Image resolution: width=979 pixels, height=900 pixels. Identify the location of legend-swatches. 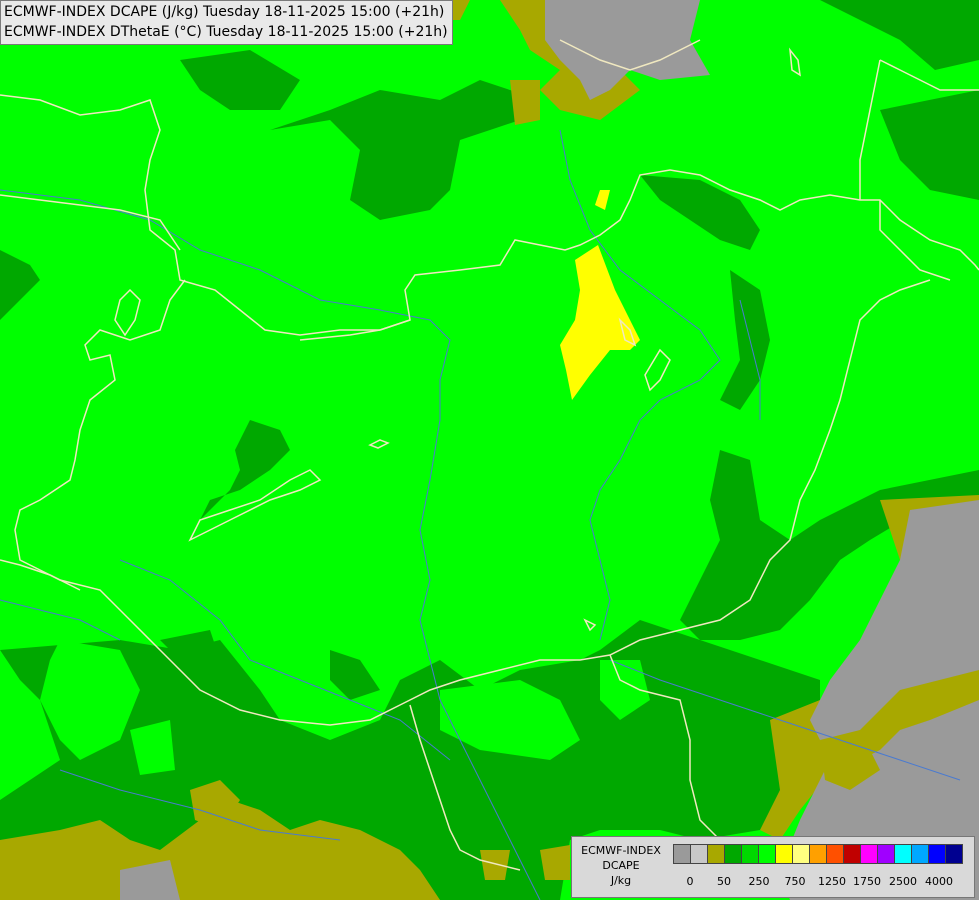
(818, 855).